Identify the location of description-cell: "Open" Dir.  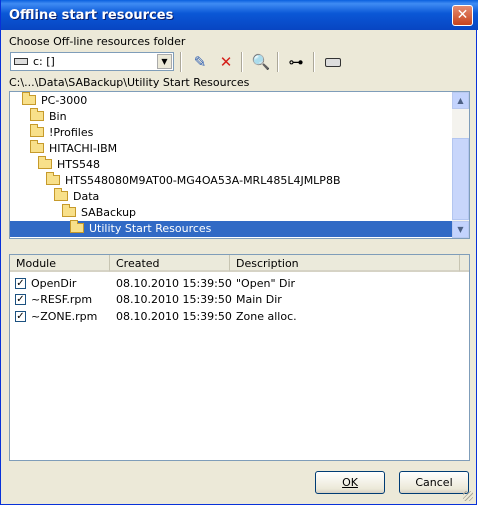
(266, 283).